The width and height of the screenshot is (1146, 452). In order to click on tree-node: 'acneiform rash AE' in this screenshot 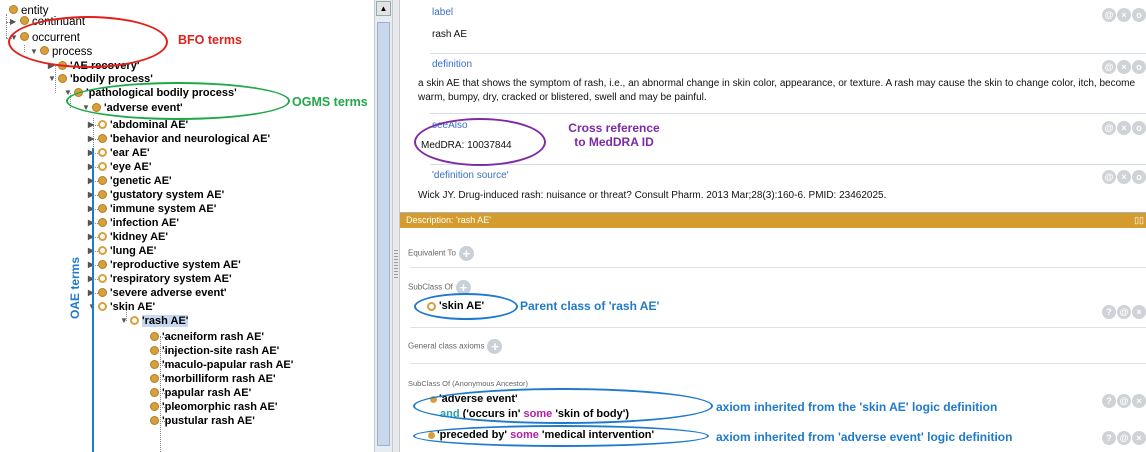, I will do `click(202, 337)`.